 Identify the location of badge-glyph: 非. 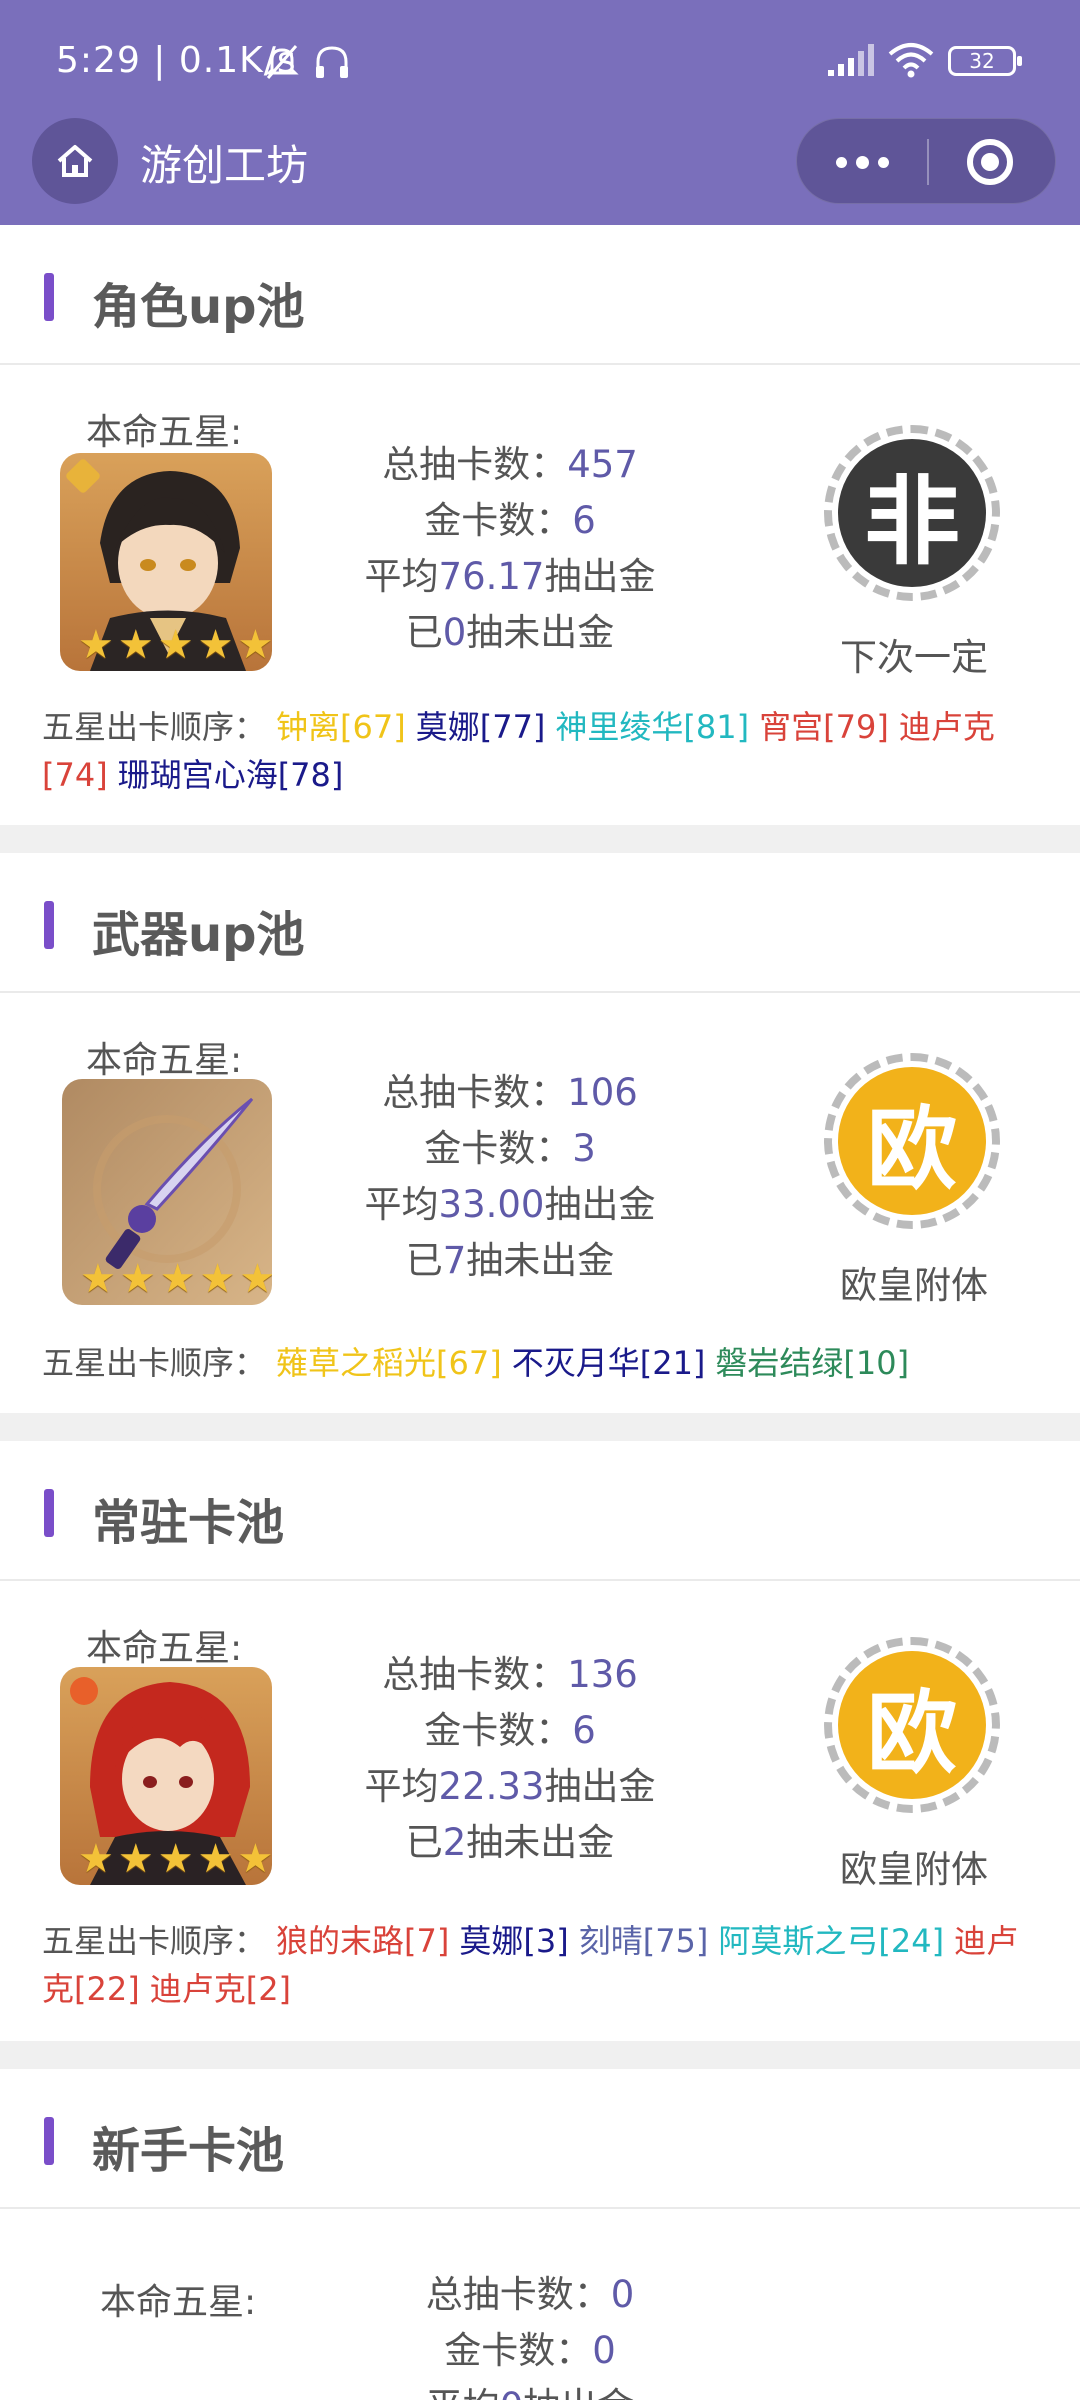
(912, 513).